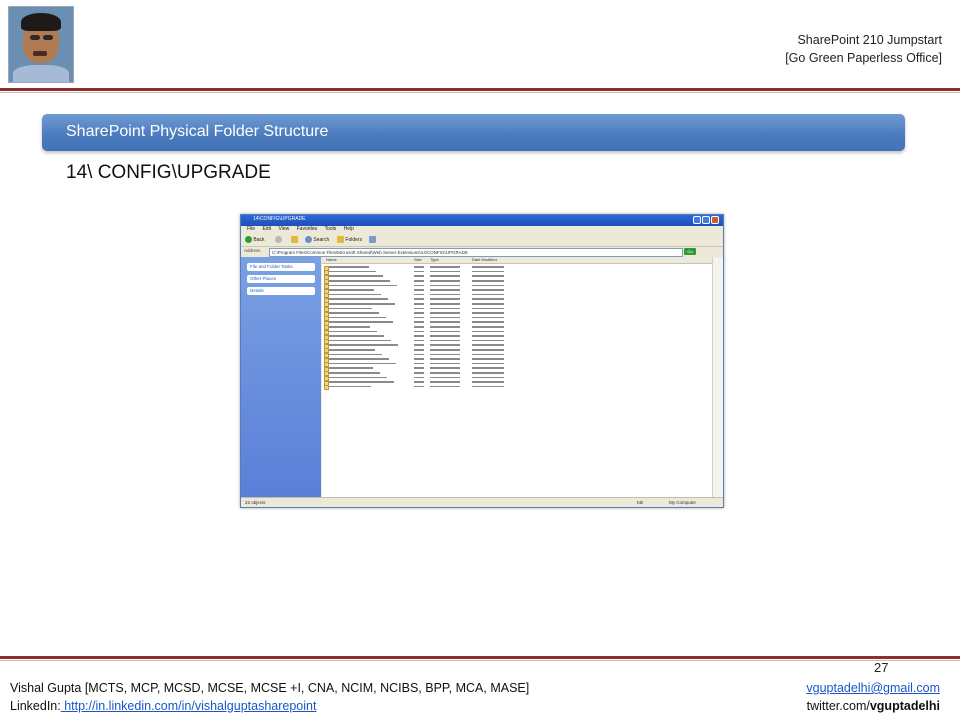  I want to click on menu-favorites: Favorites, so click(307, 229).